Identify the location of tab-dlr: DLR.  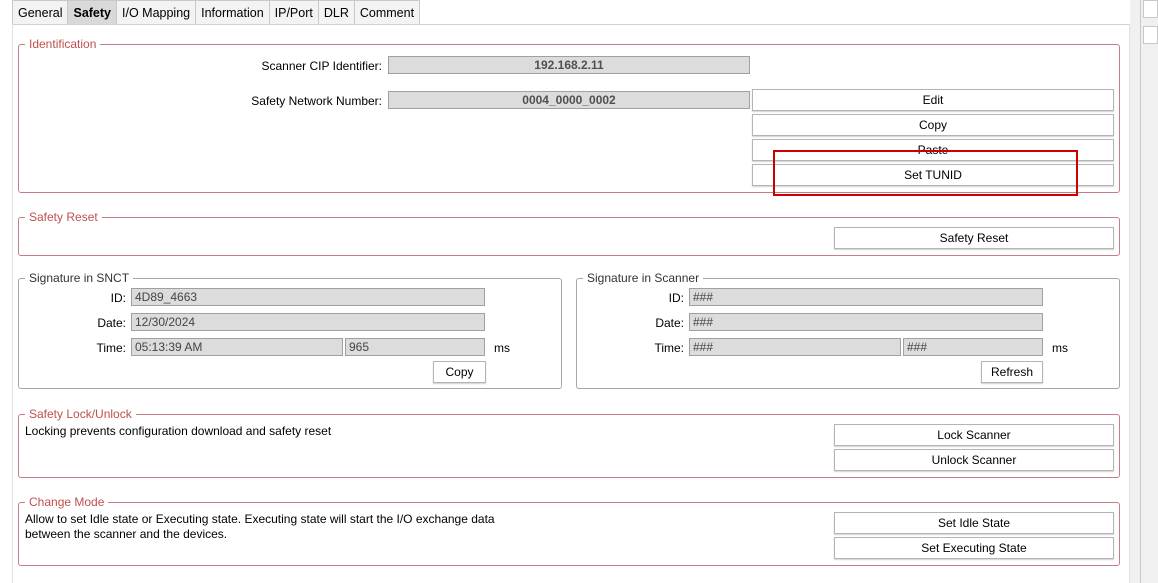
(336, 12).